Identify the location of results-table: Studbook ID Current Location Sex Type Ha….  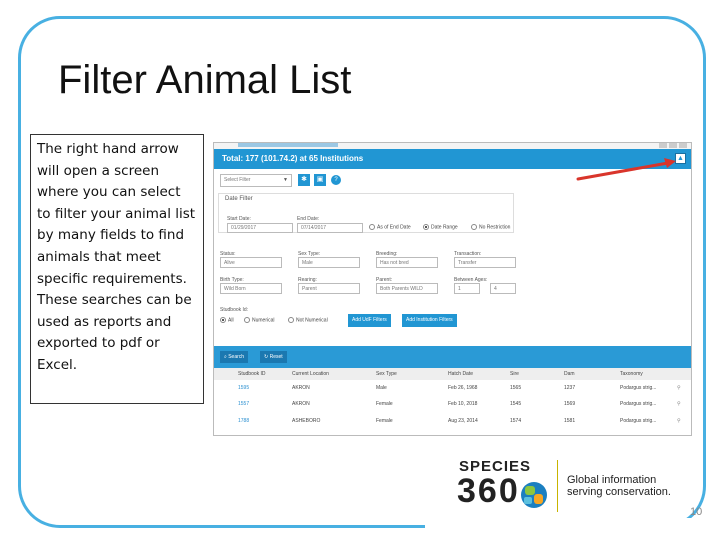
(452, 401).